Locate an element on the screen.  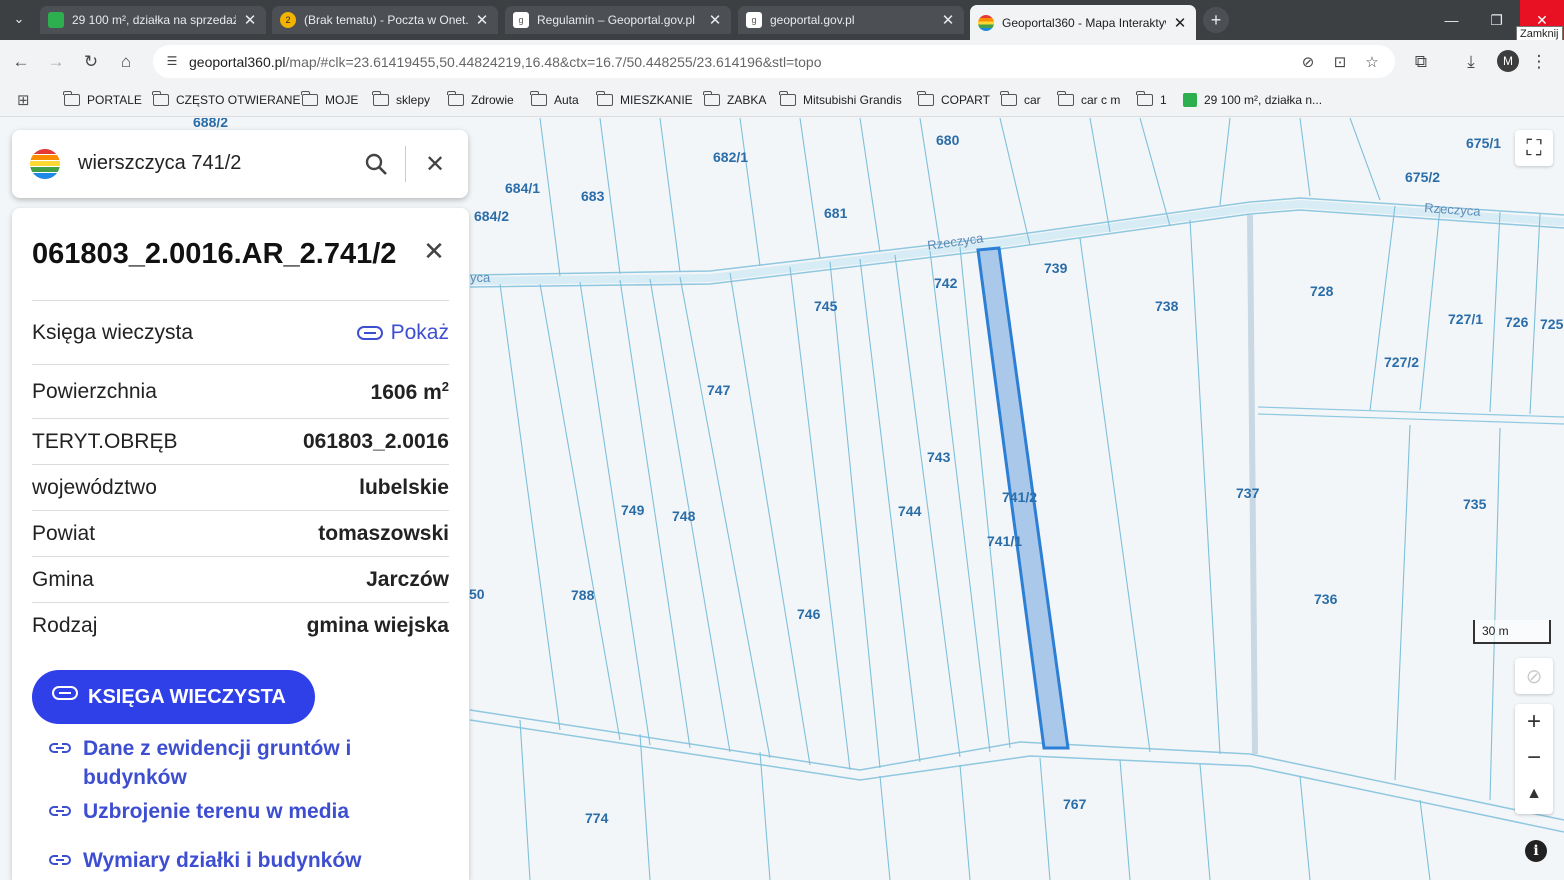
browser-menu-icon: ⋮ is located at coordinates (1539, 62).